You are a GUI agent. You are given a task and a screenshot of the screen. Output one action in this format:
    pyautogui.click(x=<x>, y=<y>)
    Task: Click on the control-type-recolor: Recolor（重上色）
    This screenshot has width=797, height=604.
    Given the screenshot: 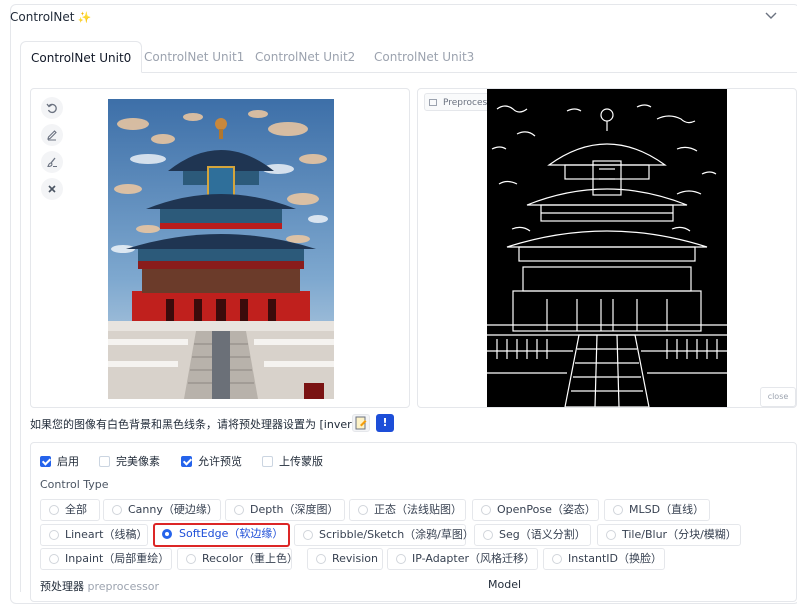 What is the action you would take?
    pyautogui.click(x=237, y=559)
    